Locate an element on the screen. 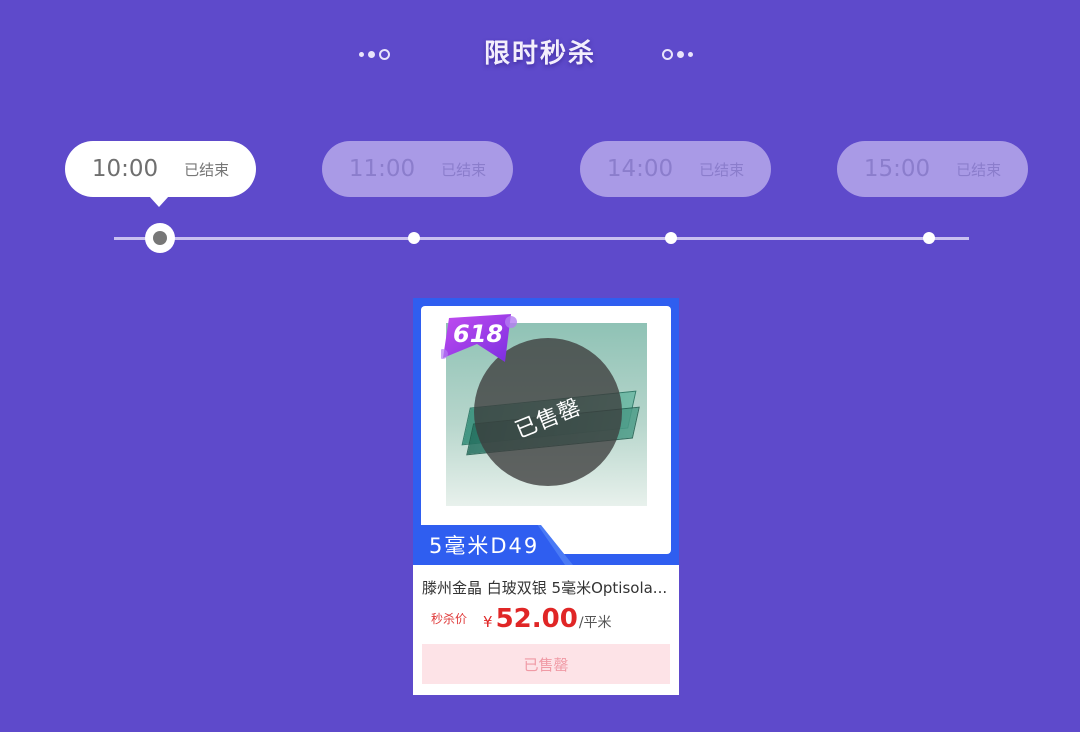 The image size is (1080, 732). time-tab-1100: 11:00 已结束 is located at coordinates (417, 169).